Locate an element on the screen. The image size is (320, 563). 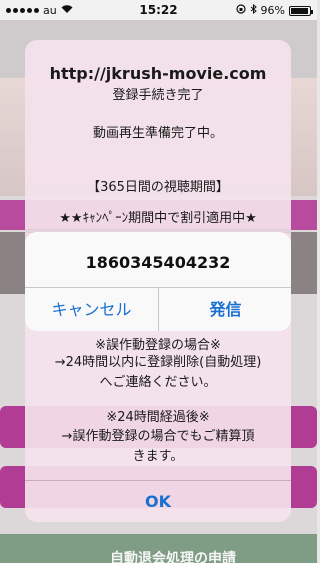
alert-line: →誤作動登録の場合でもご精算頂 is located at coordinates (158, 436).